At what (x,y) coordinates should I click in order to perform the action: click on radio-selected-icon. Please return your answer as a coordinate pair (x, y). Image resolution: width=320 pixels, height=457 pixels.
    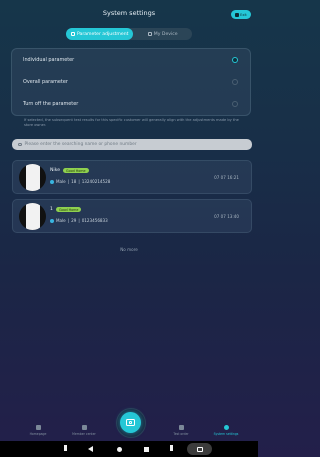
    Looking at the image, I should click on (235, 60).